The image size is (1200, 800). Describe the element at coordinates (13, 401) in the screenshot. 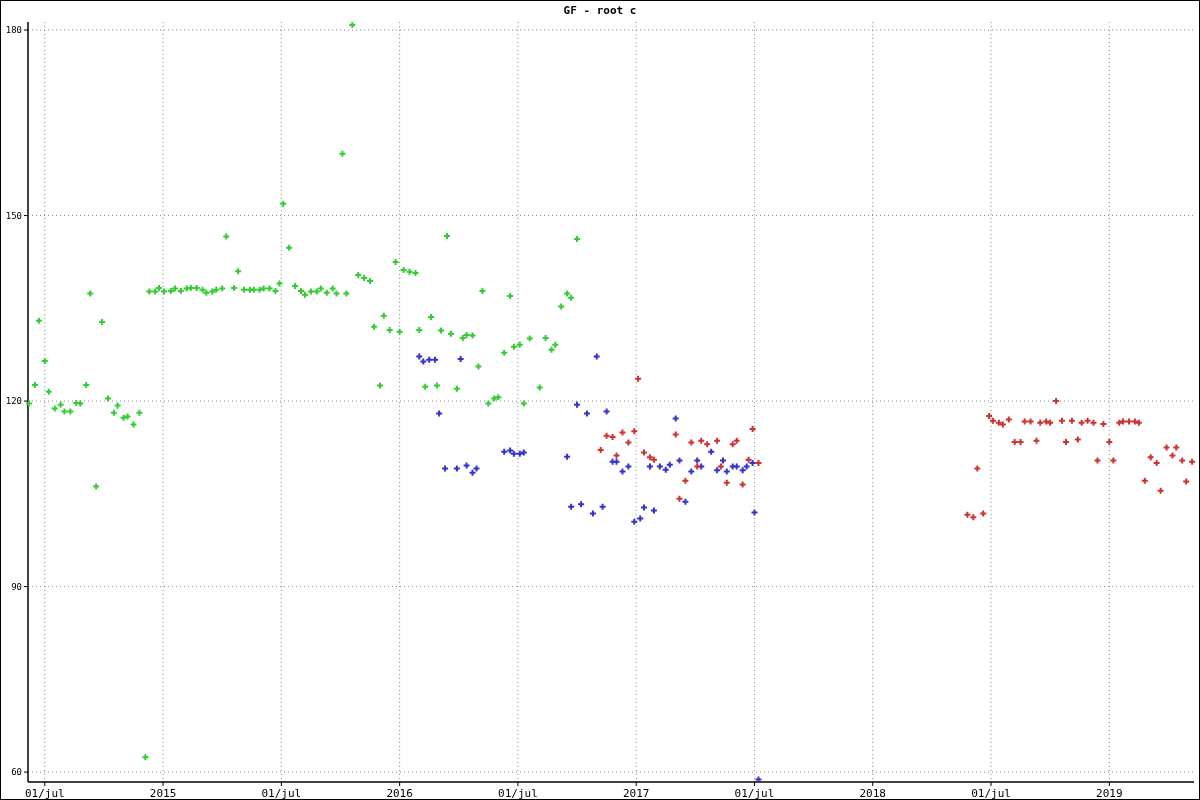

I see `y-tick-label: 120` at that location.